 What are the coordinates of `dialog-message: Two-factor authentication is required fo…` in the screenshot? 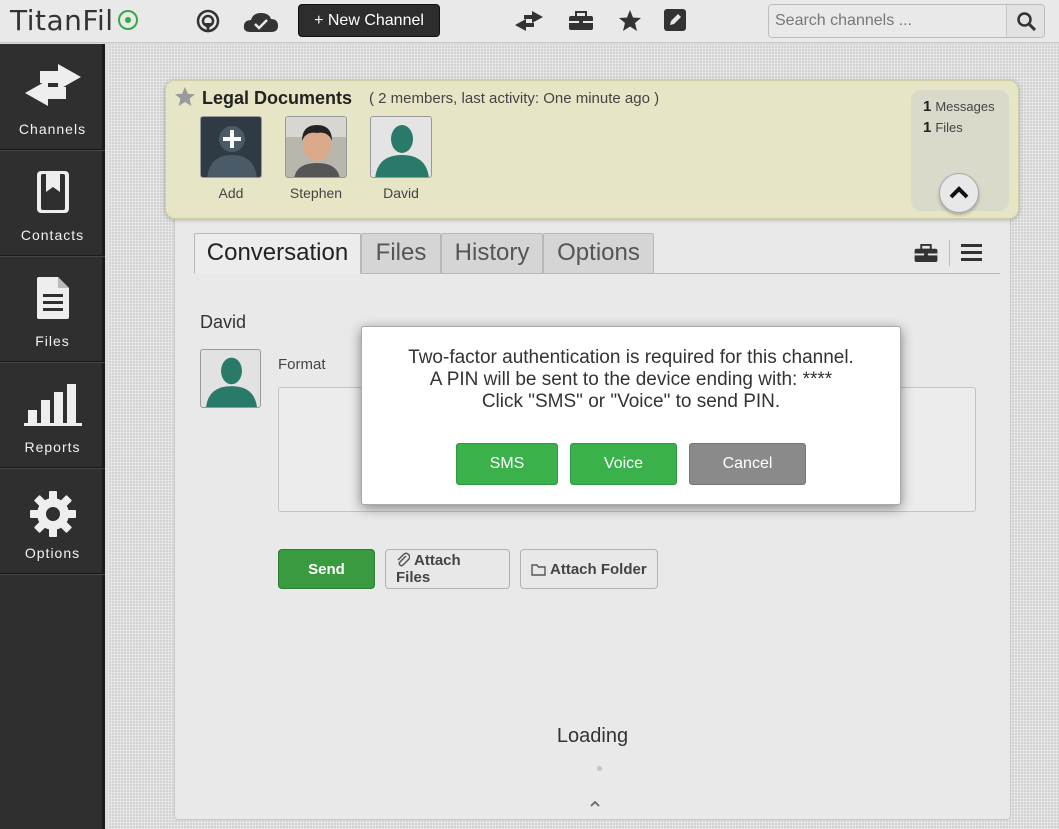 It's located at (631, 380).